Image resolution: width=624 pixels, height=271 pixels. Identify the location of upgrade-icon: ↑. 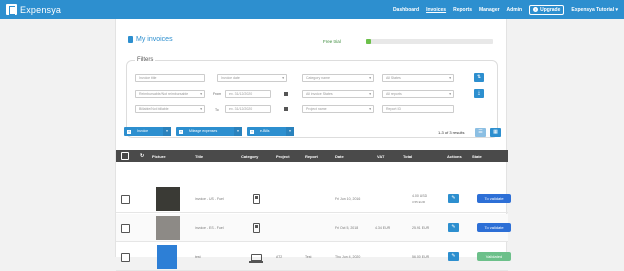
(536, 9).